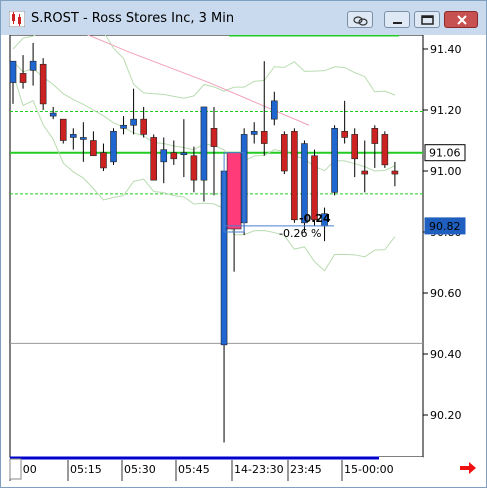 The width and height of the screenshot is (487, 488). I want to click on price-tick-label: 91.20, so click(446, 110).